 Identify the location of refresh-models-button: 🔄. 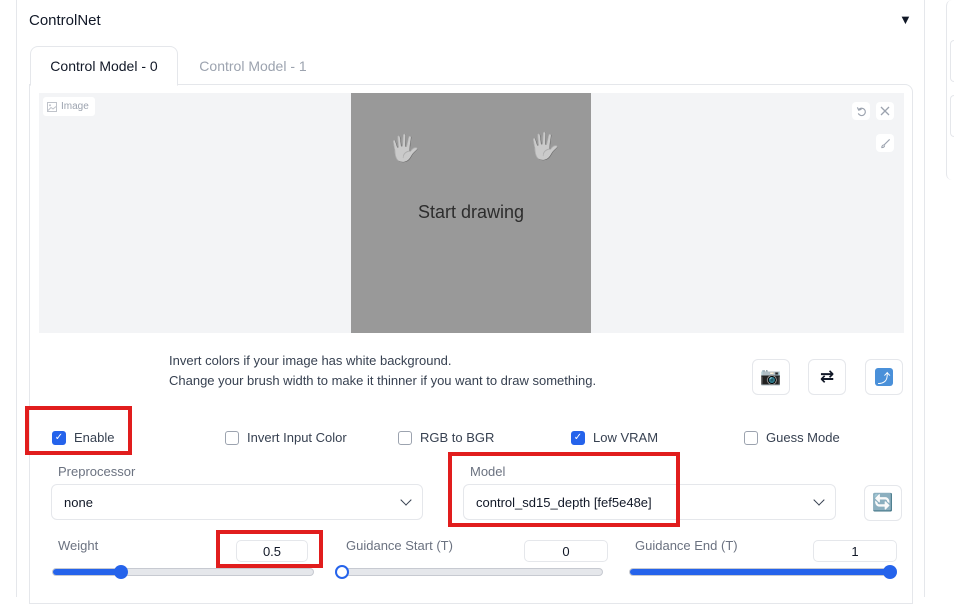
(883, 503).